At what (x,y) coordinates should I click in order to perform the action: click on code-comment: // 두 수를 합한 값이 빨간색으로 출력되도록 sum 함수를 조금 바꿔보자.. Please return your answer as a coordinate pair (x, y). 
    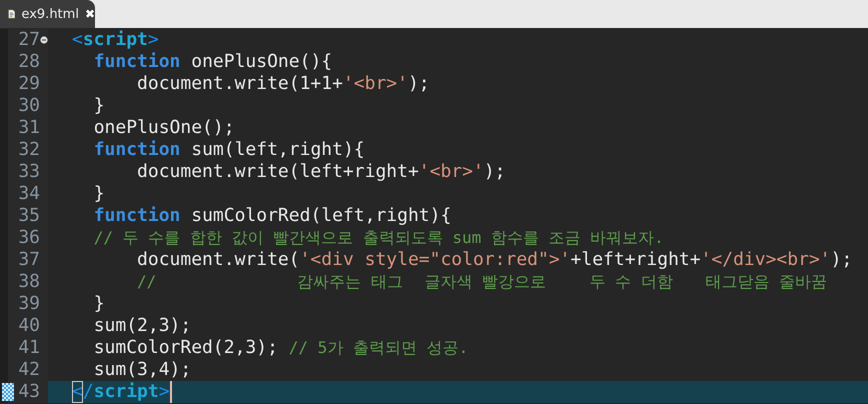
    Looking at the image, I should click on (379, 238).